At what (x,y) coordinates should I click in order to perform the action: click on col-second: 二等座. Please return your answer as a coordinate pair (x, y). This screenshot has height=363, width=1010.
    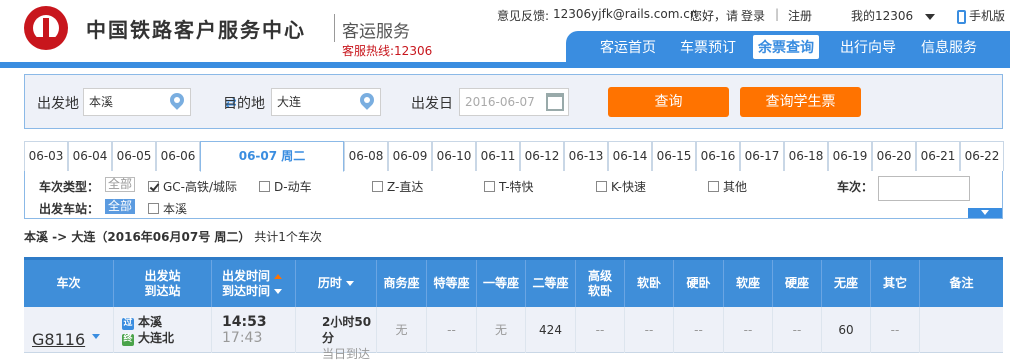
    Looking at the image, I should click on (551, 283).